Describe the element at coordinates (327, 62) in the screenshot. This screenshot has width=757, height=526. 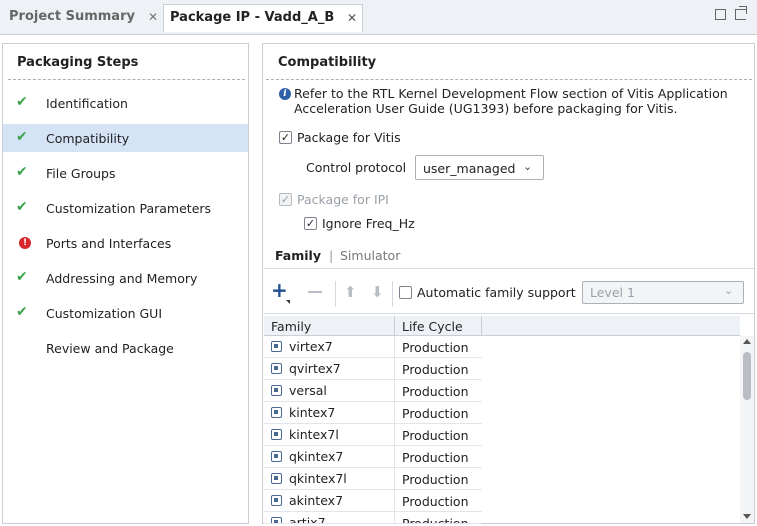
I see `compatibility-title: Compatibility` at that location.